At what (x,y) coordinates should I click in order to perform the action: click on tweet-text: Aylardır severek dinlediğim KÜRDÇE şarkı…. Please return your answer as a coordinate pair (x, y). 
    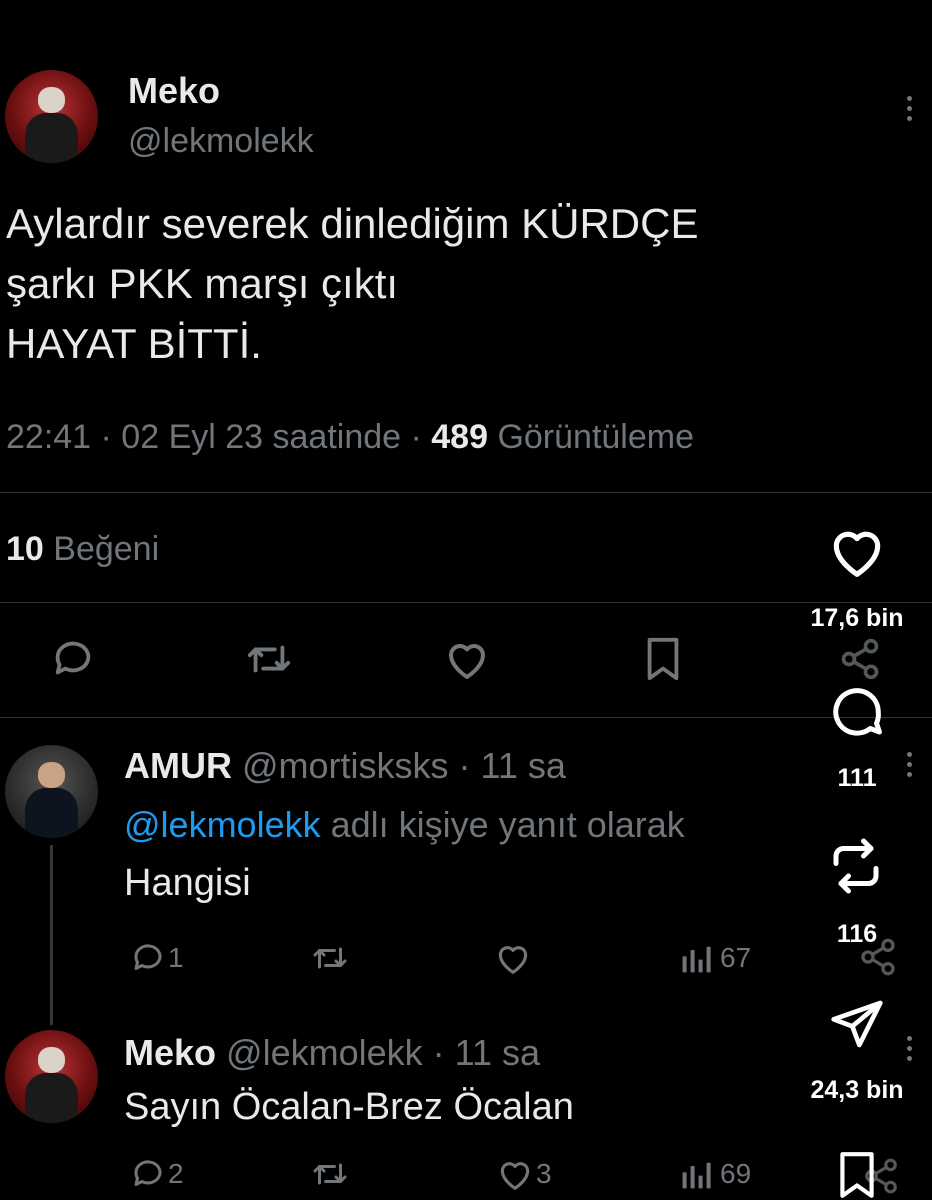
    Looking at the image, I should click on (352, 284).